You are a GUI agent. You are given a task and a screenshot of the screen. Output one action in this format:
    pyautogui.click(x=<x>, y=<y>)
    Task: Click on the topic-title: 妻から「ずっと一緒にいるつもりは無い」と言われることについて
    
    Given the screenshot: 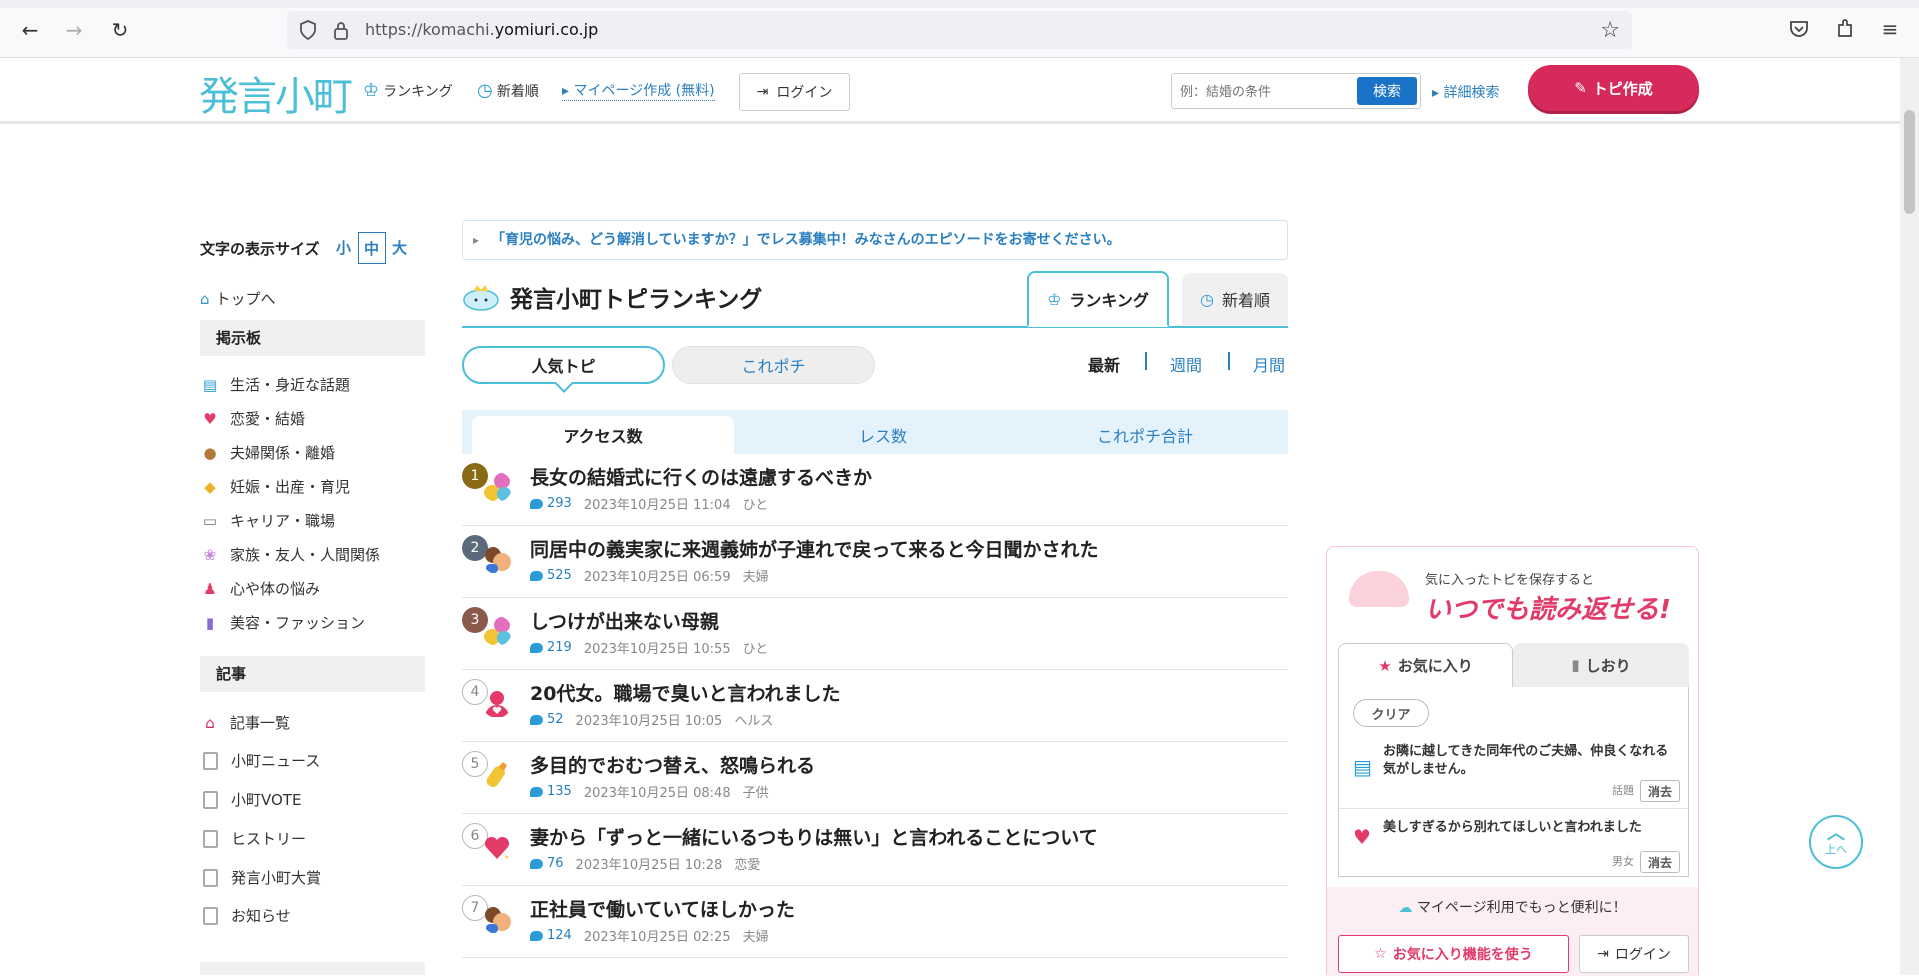 What is the action you would take?
    pyautogui.click(x=814, y=836)
    